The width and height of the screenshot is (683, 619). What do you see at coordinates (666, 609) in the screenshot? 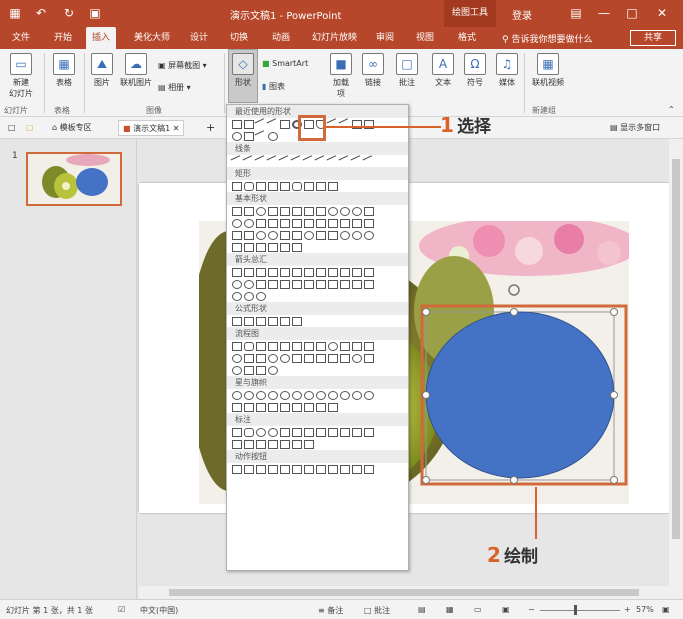
I see `fit-slide-icon: ▣` at bounding box center [666, 609].